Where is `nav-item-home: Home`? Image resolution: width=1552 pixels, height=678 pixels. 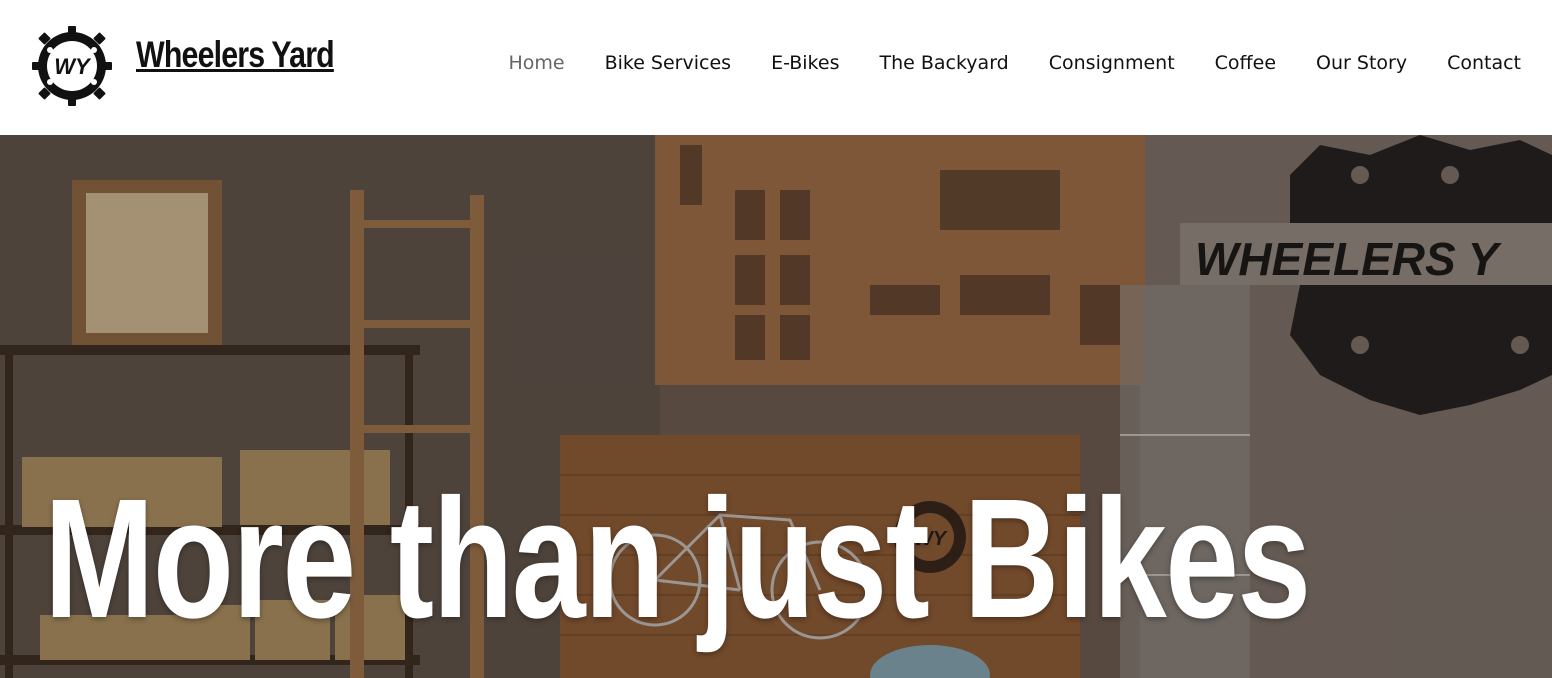
nav-item-home: Home is located at coordinates (536, 63).